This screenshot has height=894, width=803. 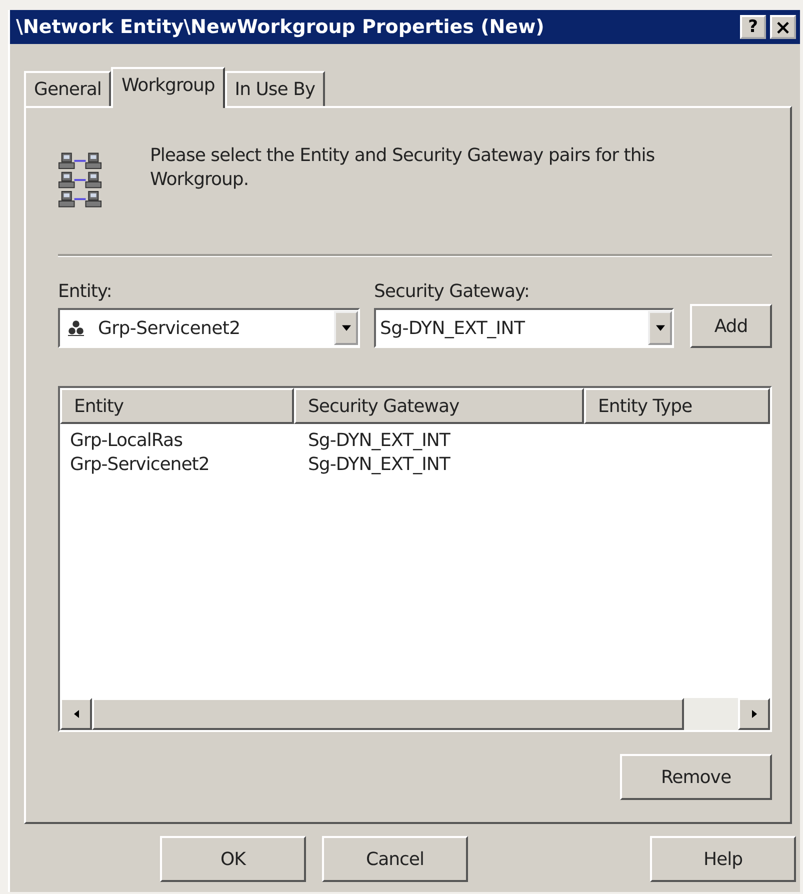 What do you see at coordinates (677, 406) in the screenshot?
I see `column-header: Entity Type` at bounding box center [677, 406].